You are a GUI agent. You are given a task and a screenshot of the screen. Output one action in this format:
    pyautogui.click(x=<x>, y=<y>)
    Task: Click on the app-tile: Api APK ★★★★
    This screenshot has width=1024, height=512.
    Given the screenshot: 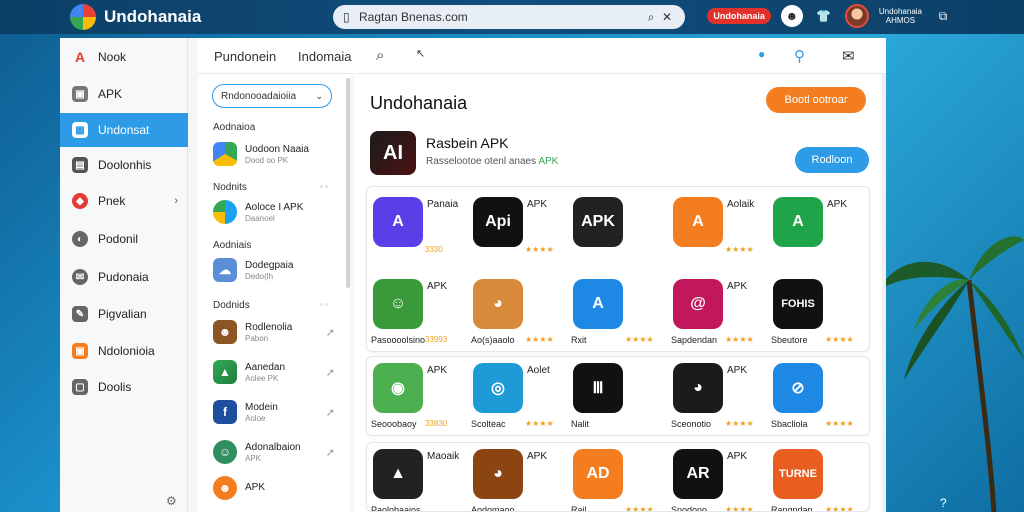 What is the action you would take?
    pyautogui.click(x=515, y=229)
    